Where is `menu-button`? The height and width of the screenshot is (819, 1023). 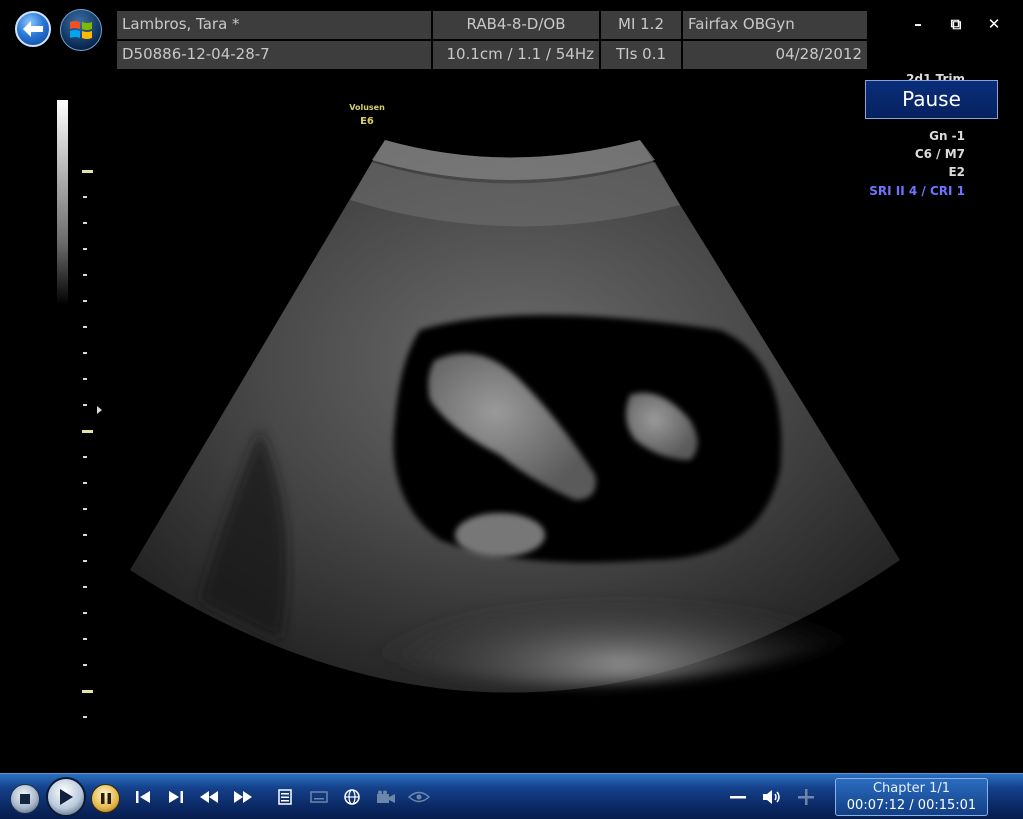 menu-button is located at coordinates (285, 797).